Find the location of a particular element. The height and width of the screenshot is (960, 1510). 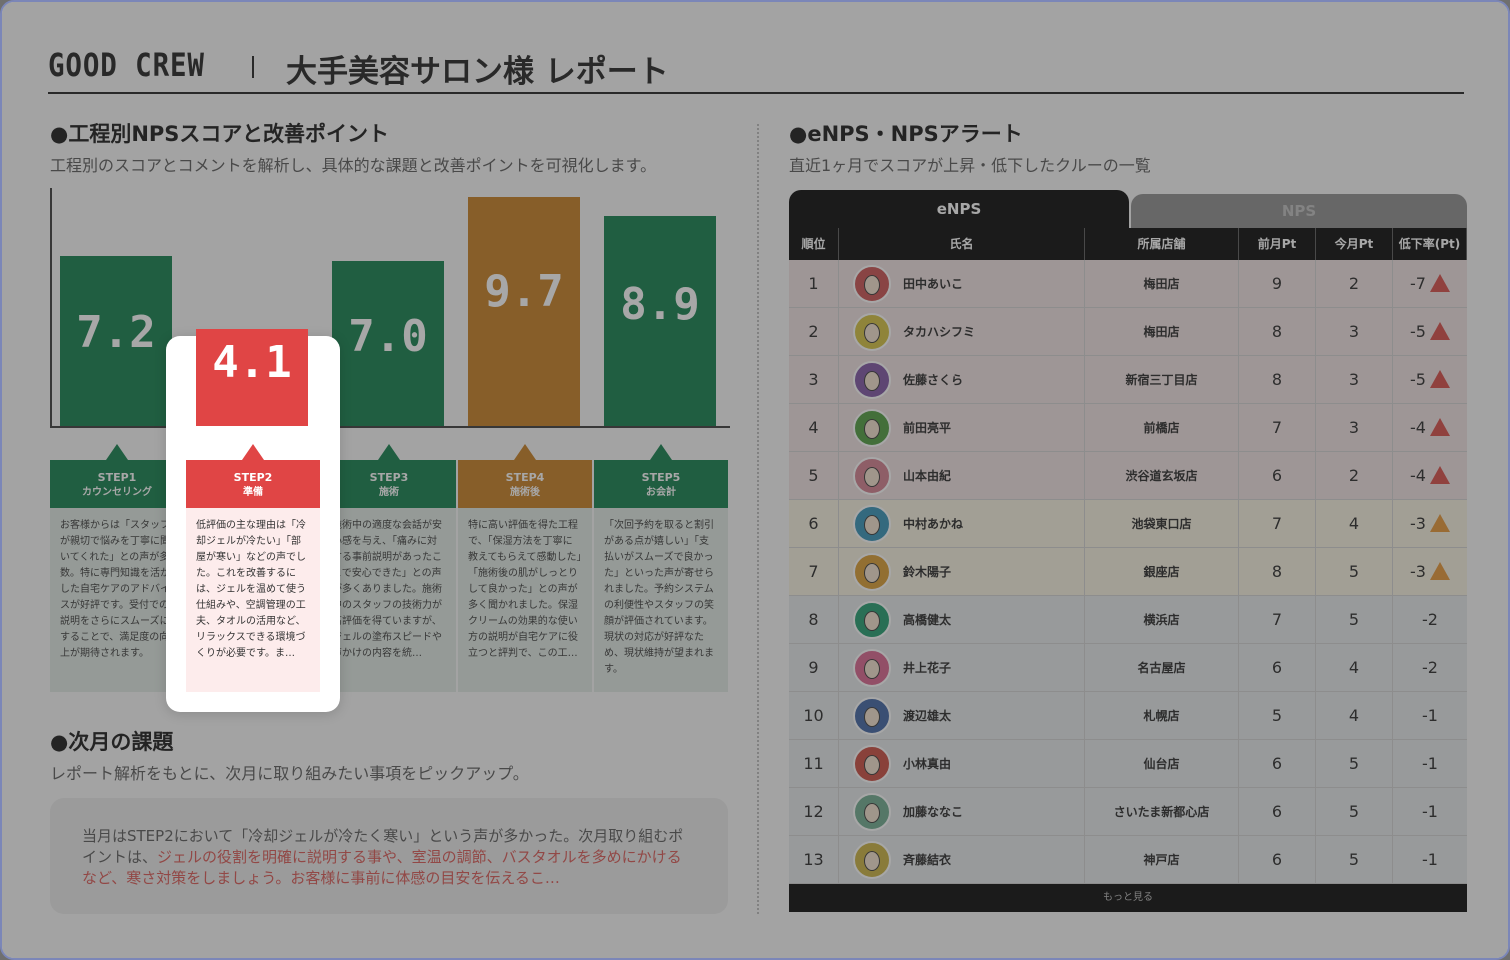

table-row: 7 鈴木陽子 銀座店 8 5 -3 is located at coordinates (1128, 572).